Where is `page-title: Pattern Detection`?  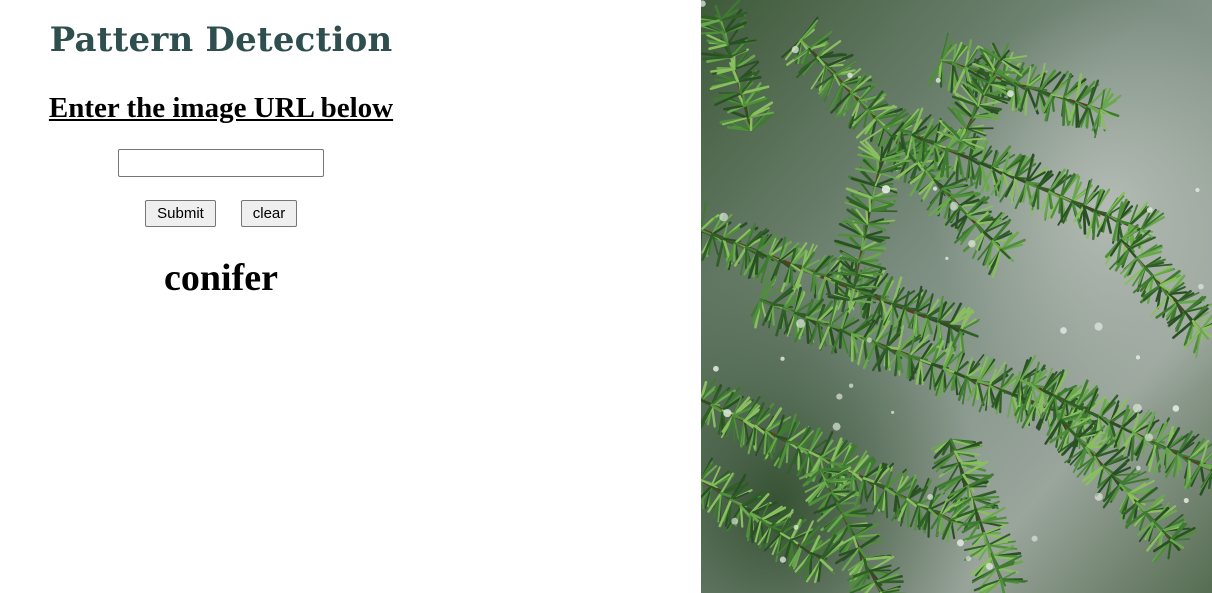
page-title: Pattern Detection is located at coordinates (221, 40).